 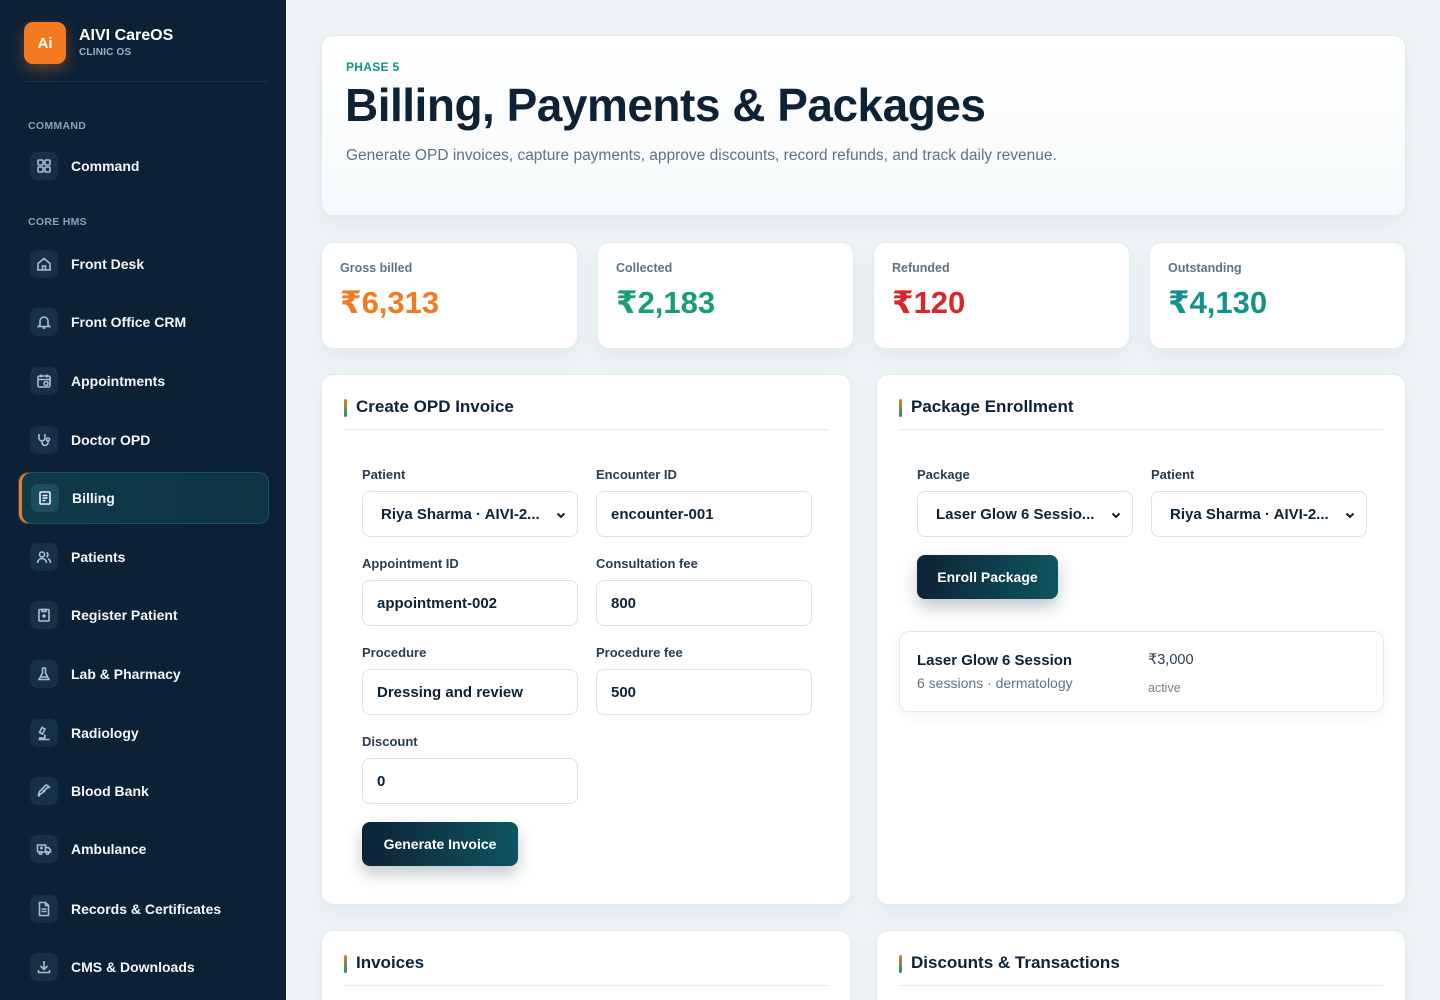 What do you see at coordinates (105, 52) in the screenshot?
I see `brand-subtitle: CLINIC OS` at bounding box center [105, 52].